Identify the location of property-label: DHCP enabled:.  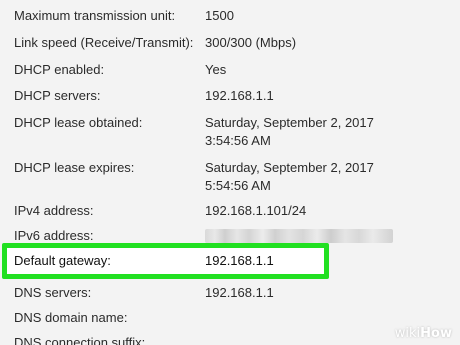
(59, 69).